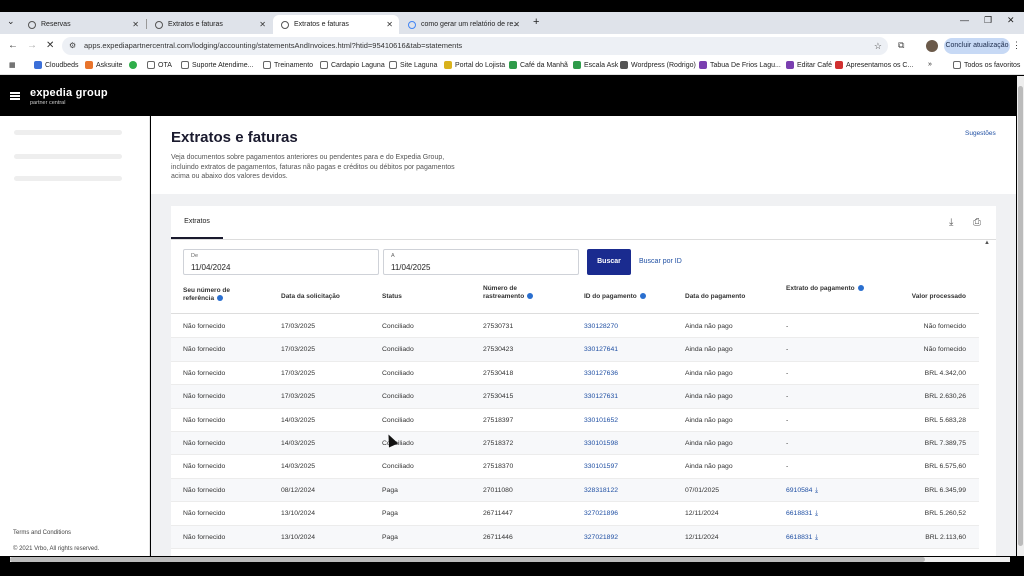  Describe the element at coordinates (610, 296) in the screenshot. I see `header-label: ID do pagamento` at that location.